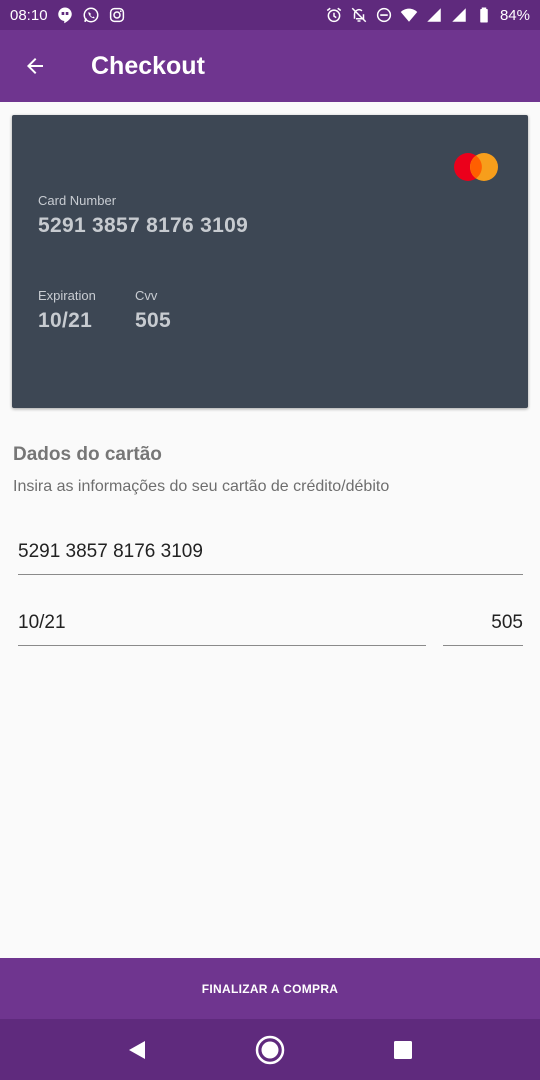 Image resolution: width=540 pixels, height=1080 pixels. I want to click on card-expiration-display: 10/21, so click(65, 320).